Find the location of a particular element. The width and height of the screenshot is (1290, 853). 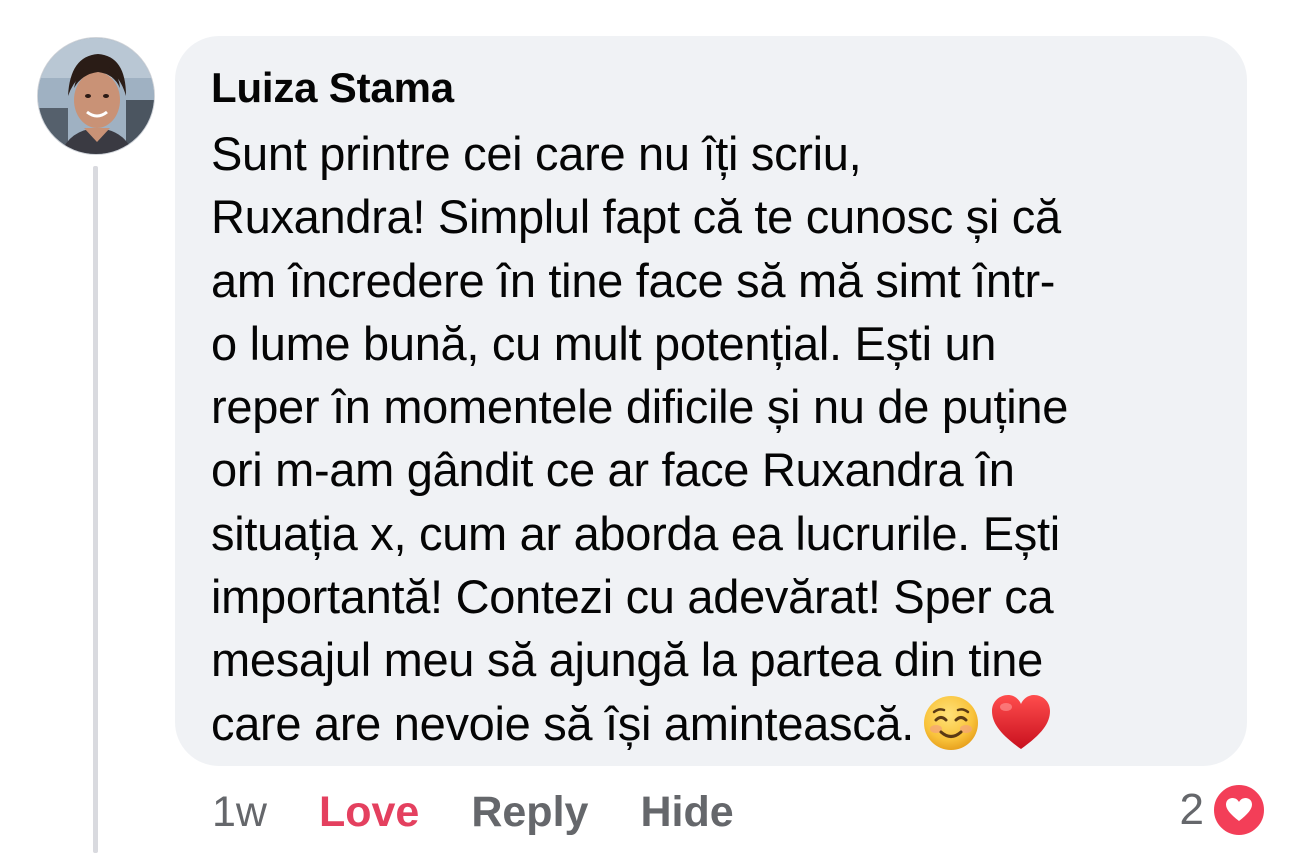

love-reaction-icon is located at coordinates (1239, 810).